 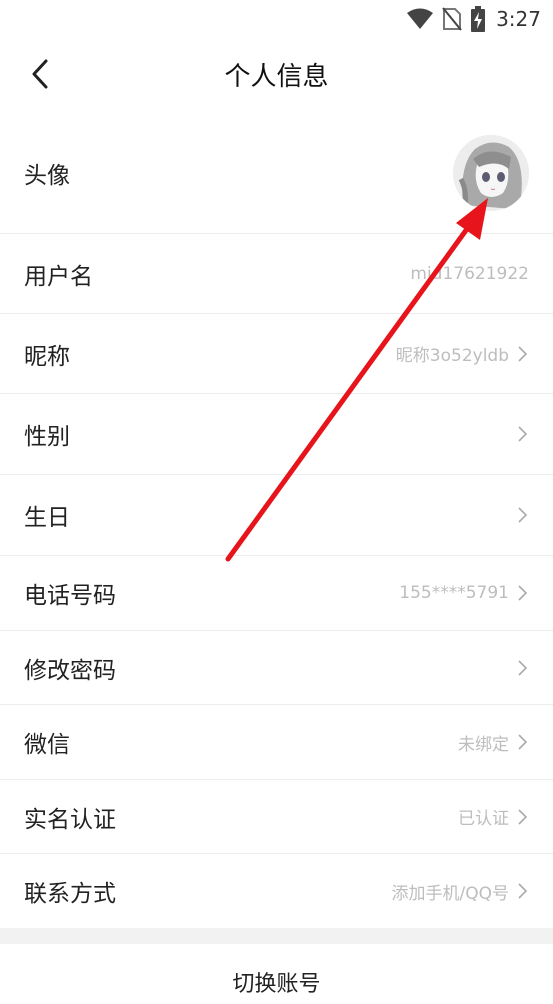 I want to click on row-nickname: 昵称 昵称3o52yldb, so click(x=276, y=354).